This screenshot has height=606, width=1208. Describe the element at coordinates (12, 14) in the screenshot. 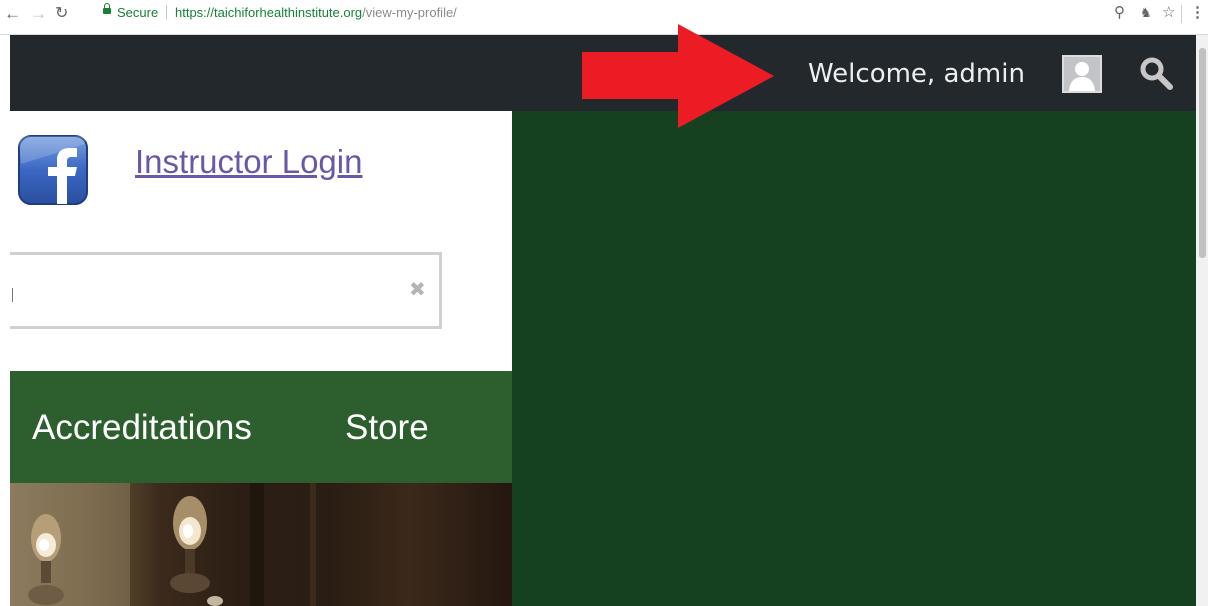

I see `back-icon: ←` at that location.